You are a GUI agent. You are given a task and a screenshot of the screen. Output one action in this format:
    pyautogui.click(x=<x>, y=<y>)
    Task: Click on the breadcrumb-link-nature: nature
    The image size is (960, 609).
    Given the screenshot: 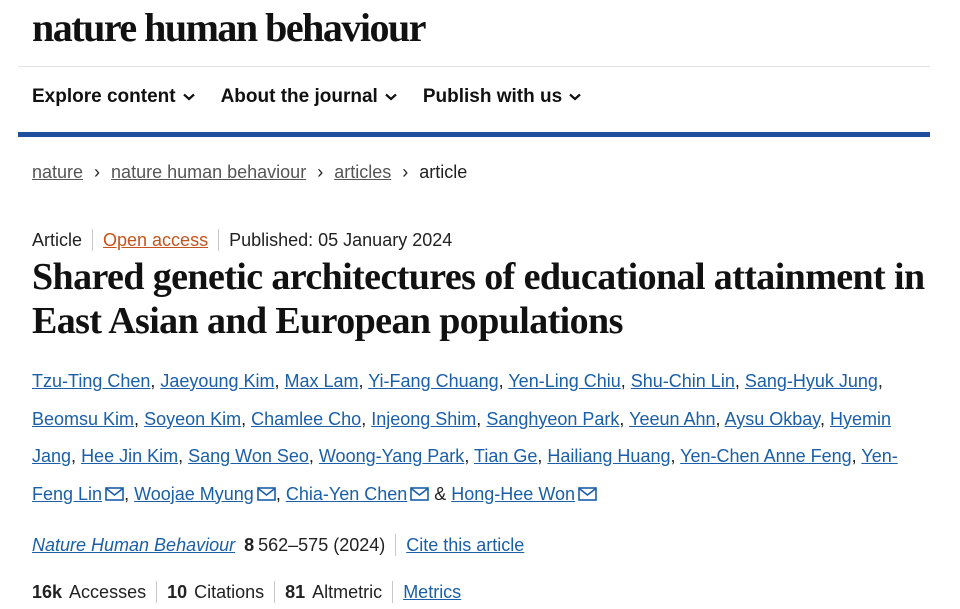 What is the action you would take?
    pyautogui.click(x=57, y=172)
    